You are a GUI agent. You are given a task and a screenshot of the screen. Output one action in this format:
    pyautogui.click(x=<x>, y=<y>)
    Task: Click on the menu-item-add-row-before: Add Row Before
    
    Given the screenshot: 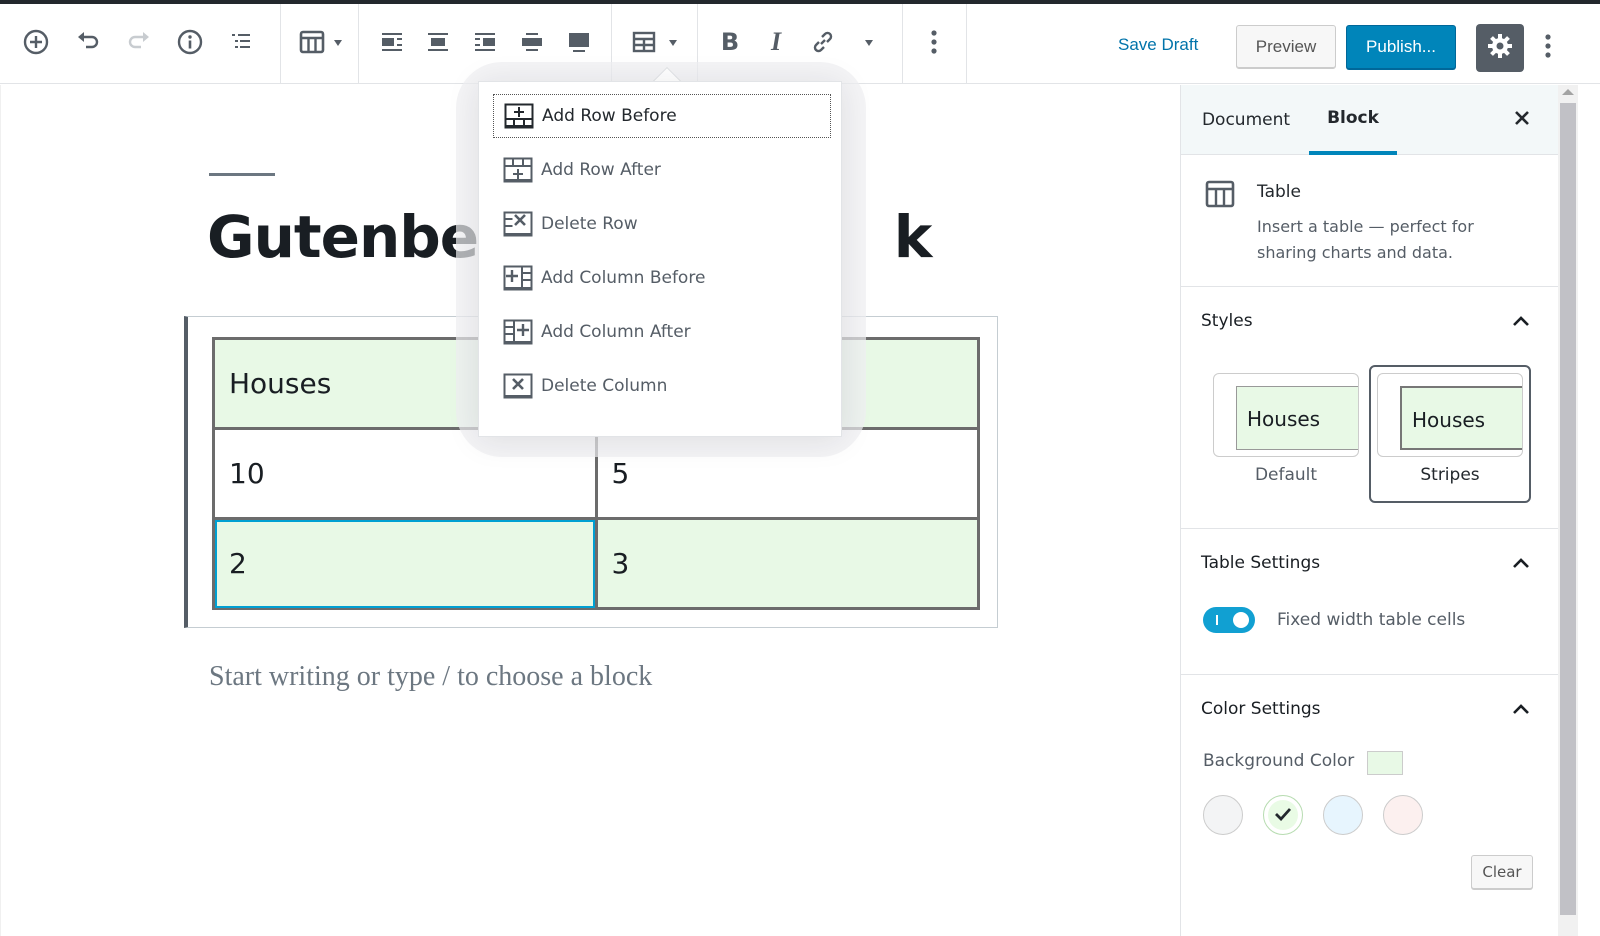 What is the action you would take?
    pyautogui.click(x=662, y=116)
    